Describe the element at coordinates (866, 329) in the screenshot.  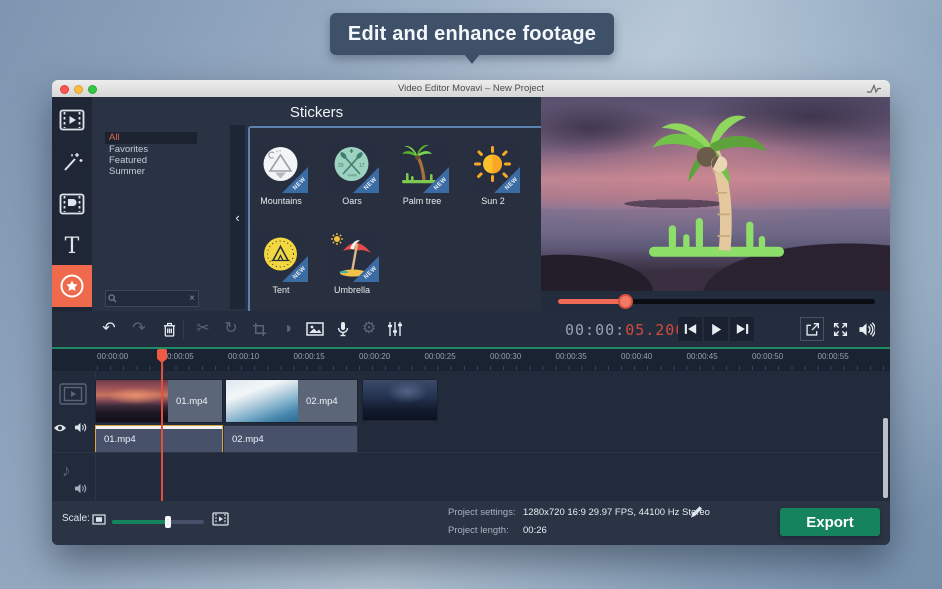
I see `volume-button` at that location.